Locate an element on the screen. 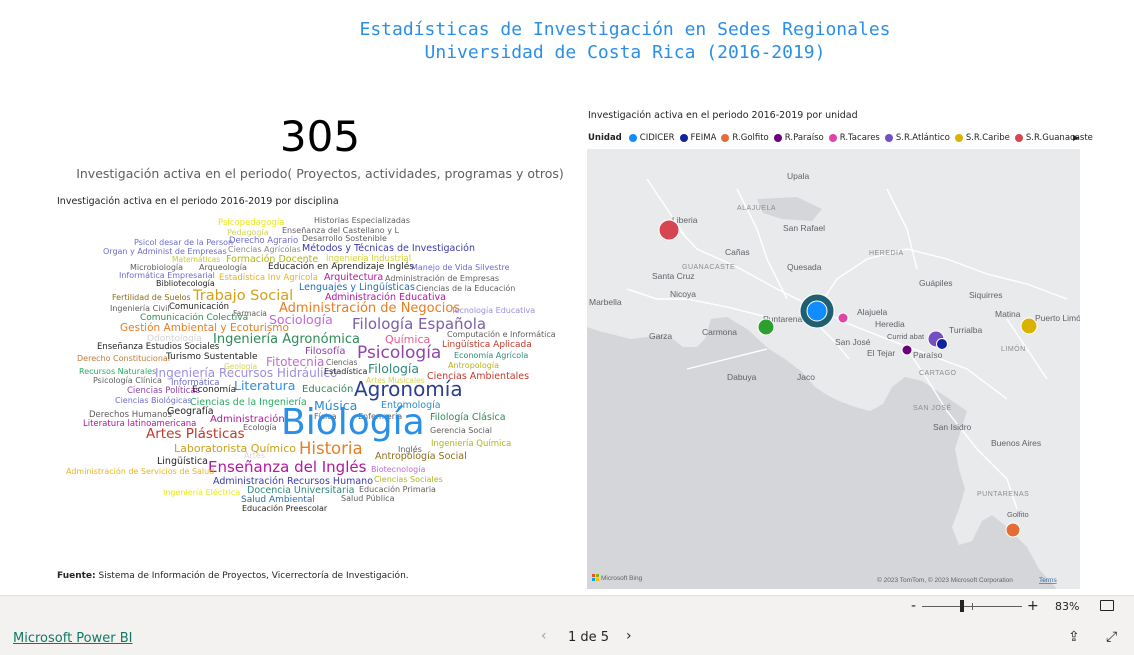  bubble-puntarenas is located at coordinates (766, 327).